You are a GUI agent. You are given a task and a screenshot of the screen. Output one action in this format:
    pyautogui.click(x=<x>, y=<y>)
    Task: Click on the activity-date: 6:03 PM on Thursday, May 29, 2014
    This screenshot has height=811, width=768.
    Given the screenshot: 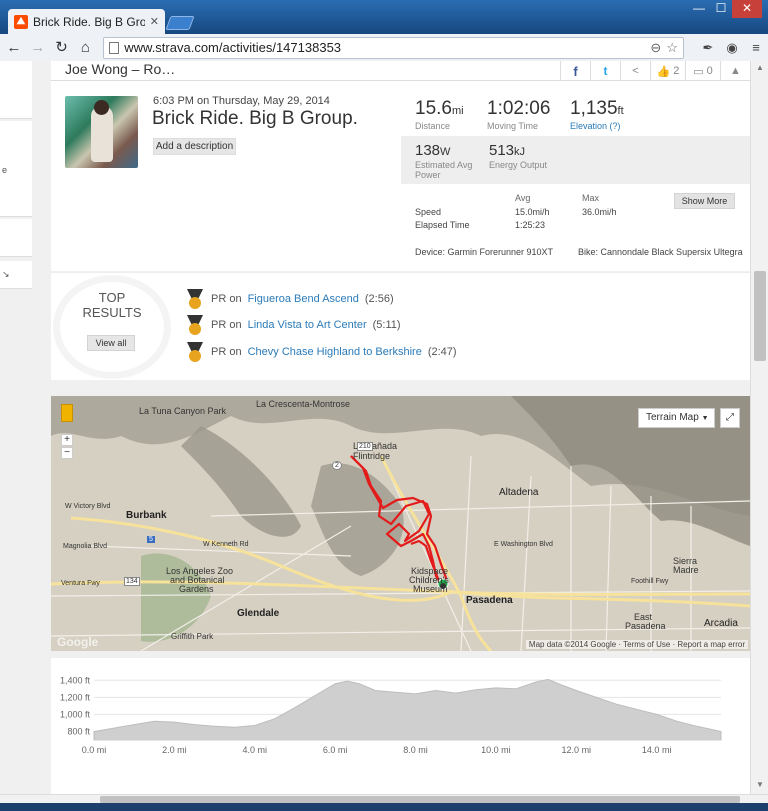 What is the action you would take?
    pyautogui.click(x=241, y=101)
    